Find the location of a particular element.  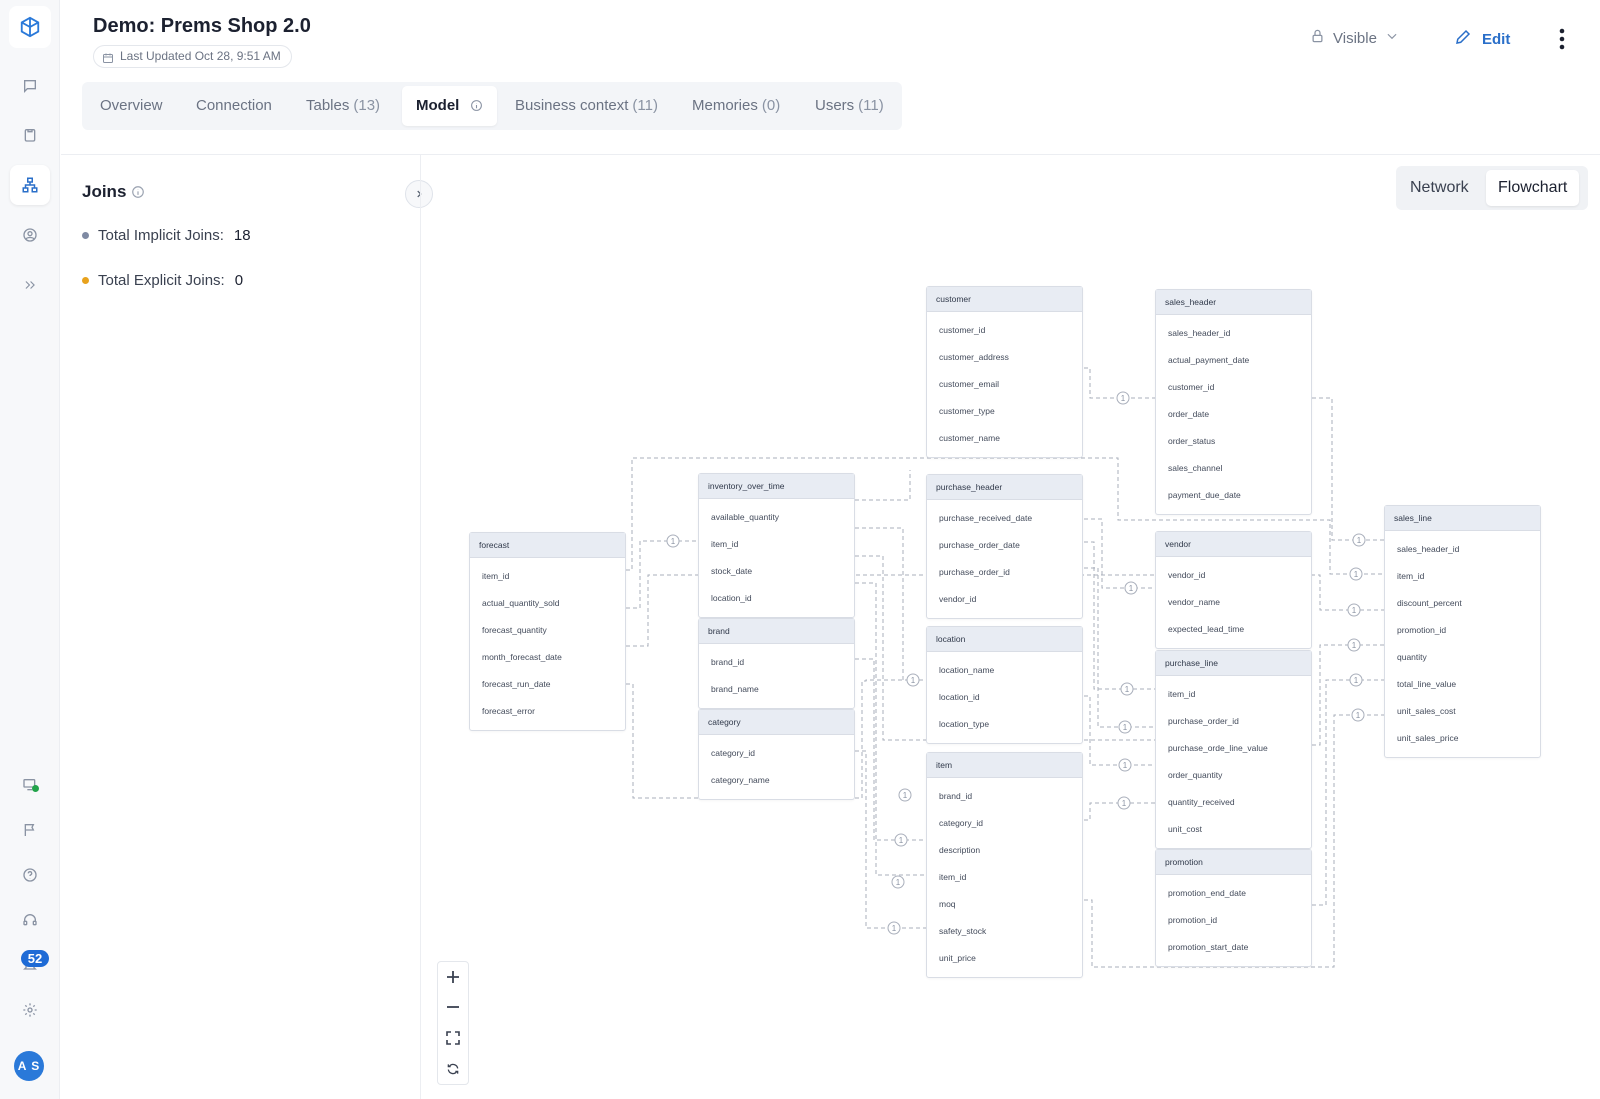

table-name: sales_line is located at coordinates (1462, 518).